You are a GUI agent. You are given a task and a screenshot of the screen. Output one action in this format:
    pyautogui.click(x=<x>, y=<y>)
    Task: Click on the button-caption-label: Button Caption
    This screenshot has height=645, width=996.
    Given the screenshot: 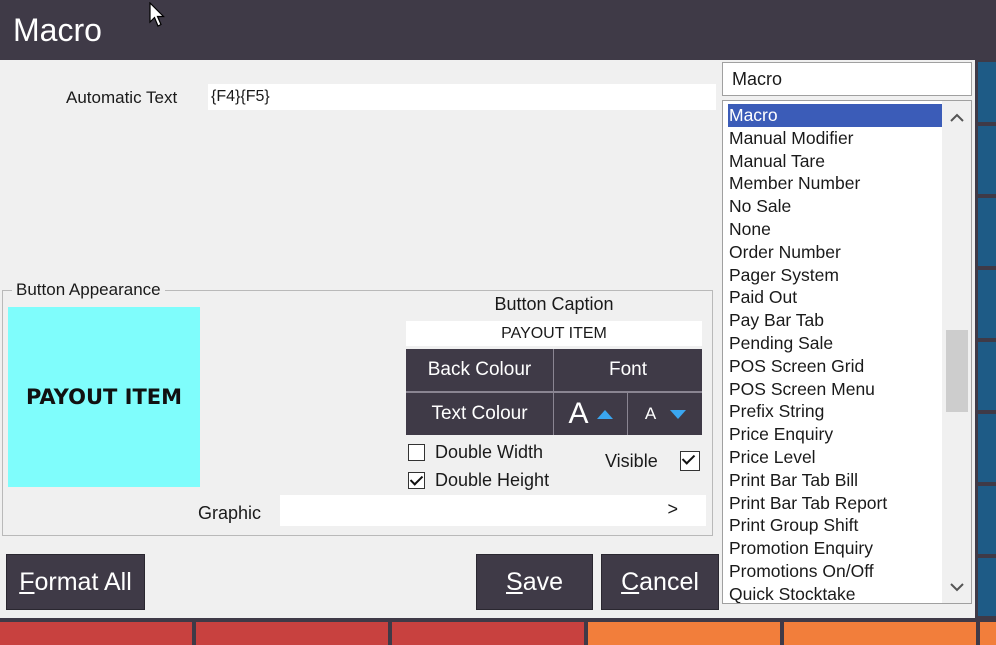 What is the action you would take?
    pyautogui.click(x=554, y=304)
    